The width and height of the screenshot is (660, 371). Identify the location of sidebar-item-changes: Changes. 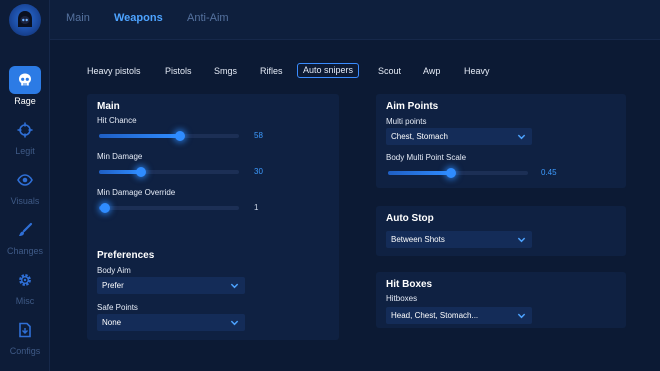
(25, 240).